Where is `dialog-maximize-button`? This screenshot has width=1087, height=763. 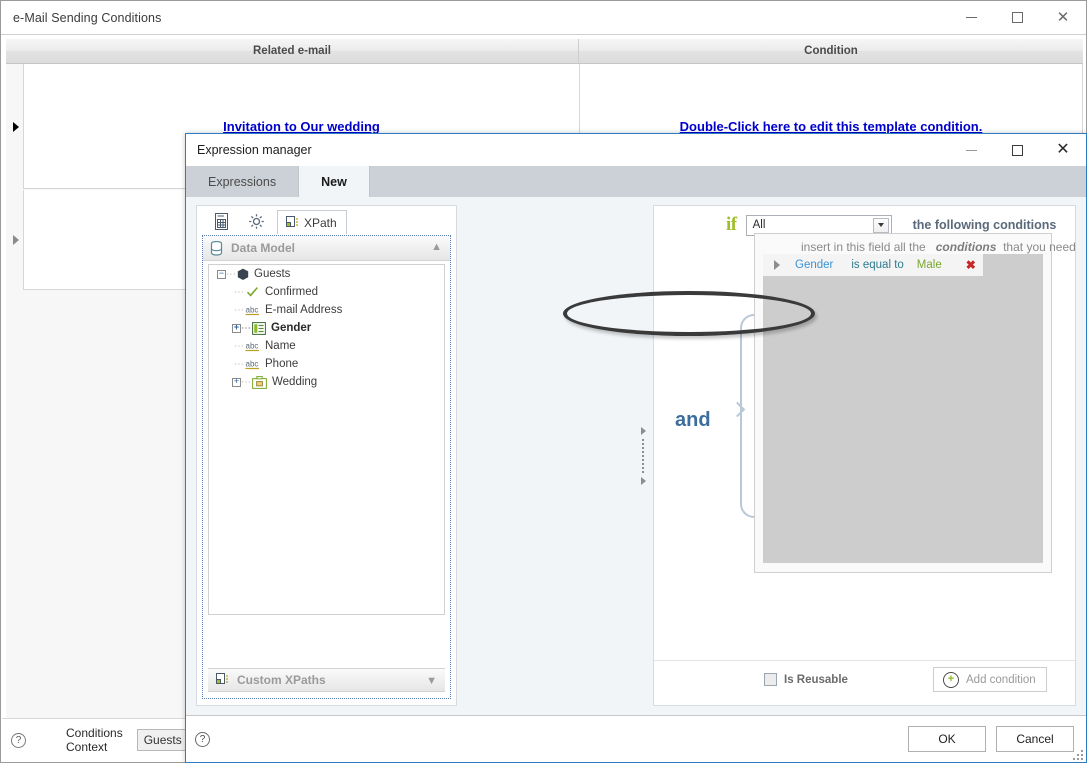
dialog-maximize-button is located at coordinates (1017, 150).